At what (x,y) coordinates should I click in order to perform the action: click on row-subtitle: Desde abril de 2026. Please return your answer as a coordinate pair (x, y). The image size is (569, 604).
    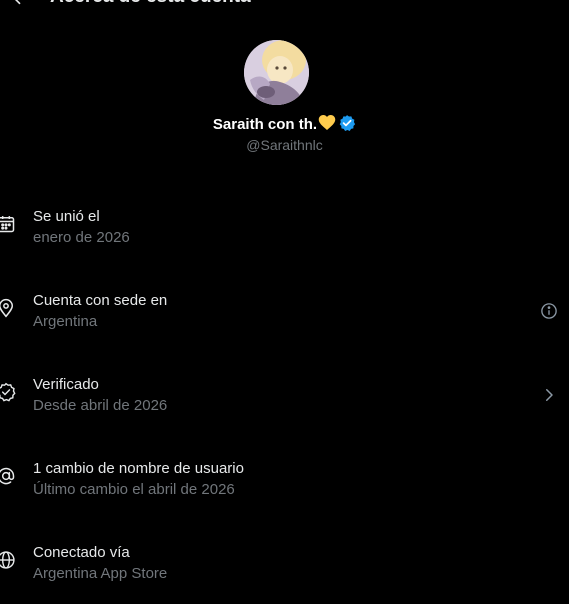
    Looking at the image, I should click on (100, 405).